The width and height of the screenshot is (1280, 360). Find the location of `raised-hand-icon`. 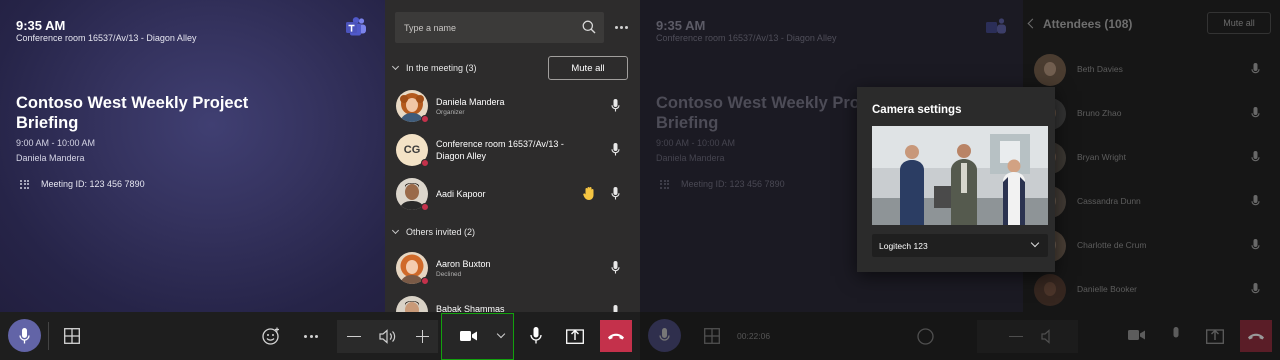

raised-hand-icon is located at coordinates (588, 193).